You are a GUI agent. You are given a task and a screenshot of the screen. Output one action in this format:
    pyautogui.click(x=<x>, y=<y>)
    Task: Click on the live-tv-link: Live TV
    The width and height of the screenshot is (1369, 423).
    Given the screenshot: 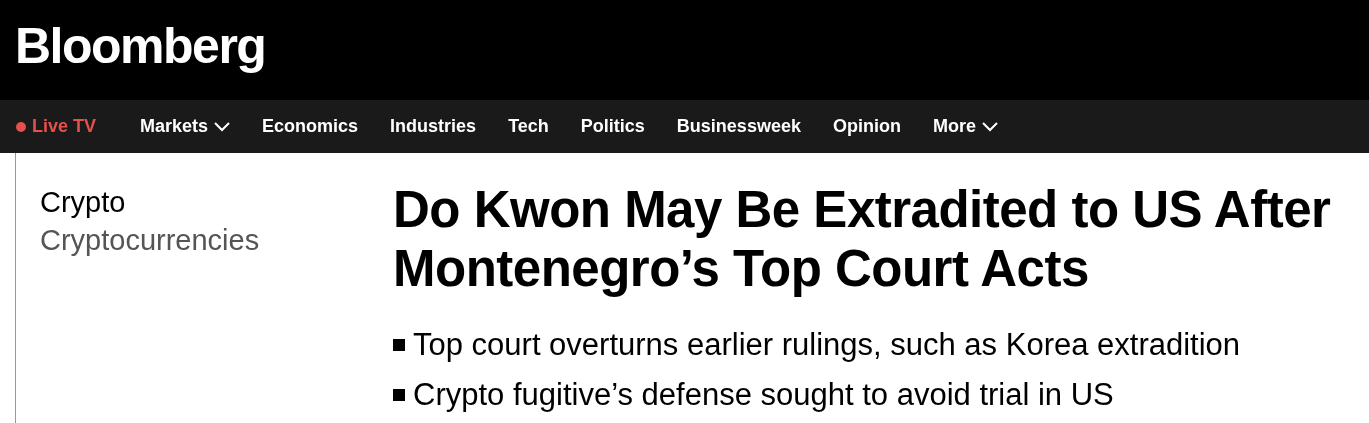 What is the action you would take?
    pyautogui.click(x=56, y=126)
    